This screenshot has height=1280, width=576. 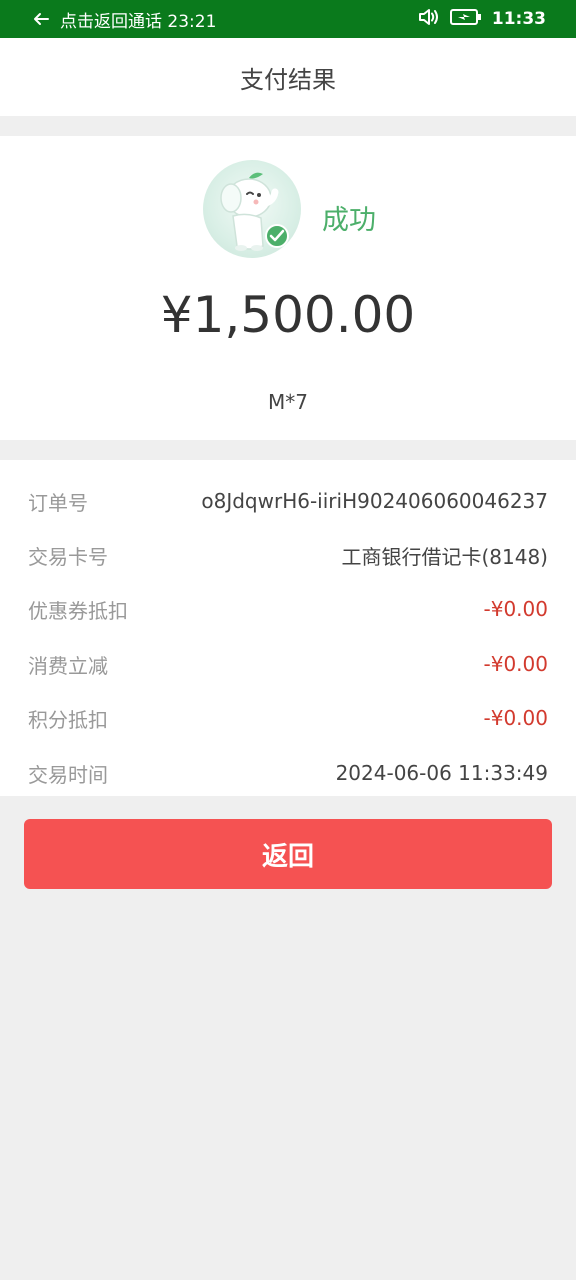 What do you see at coordinates (465, 19) in the screenshot?
I see `battery-charging-icon` at bounding box center [465, 19].